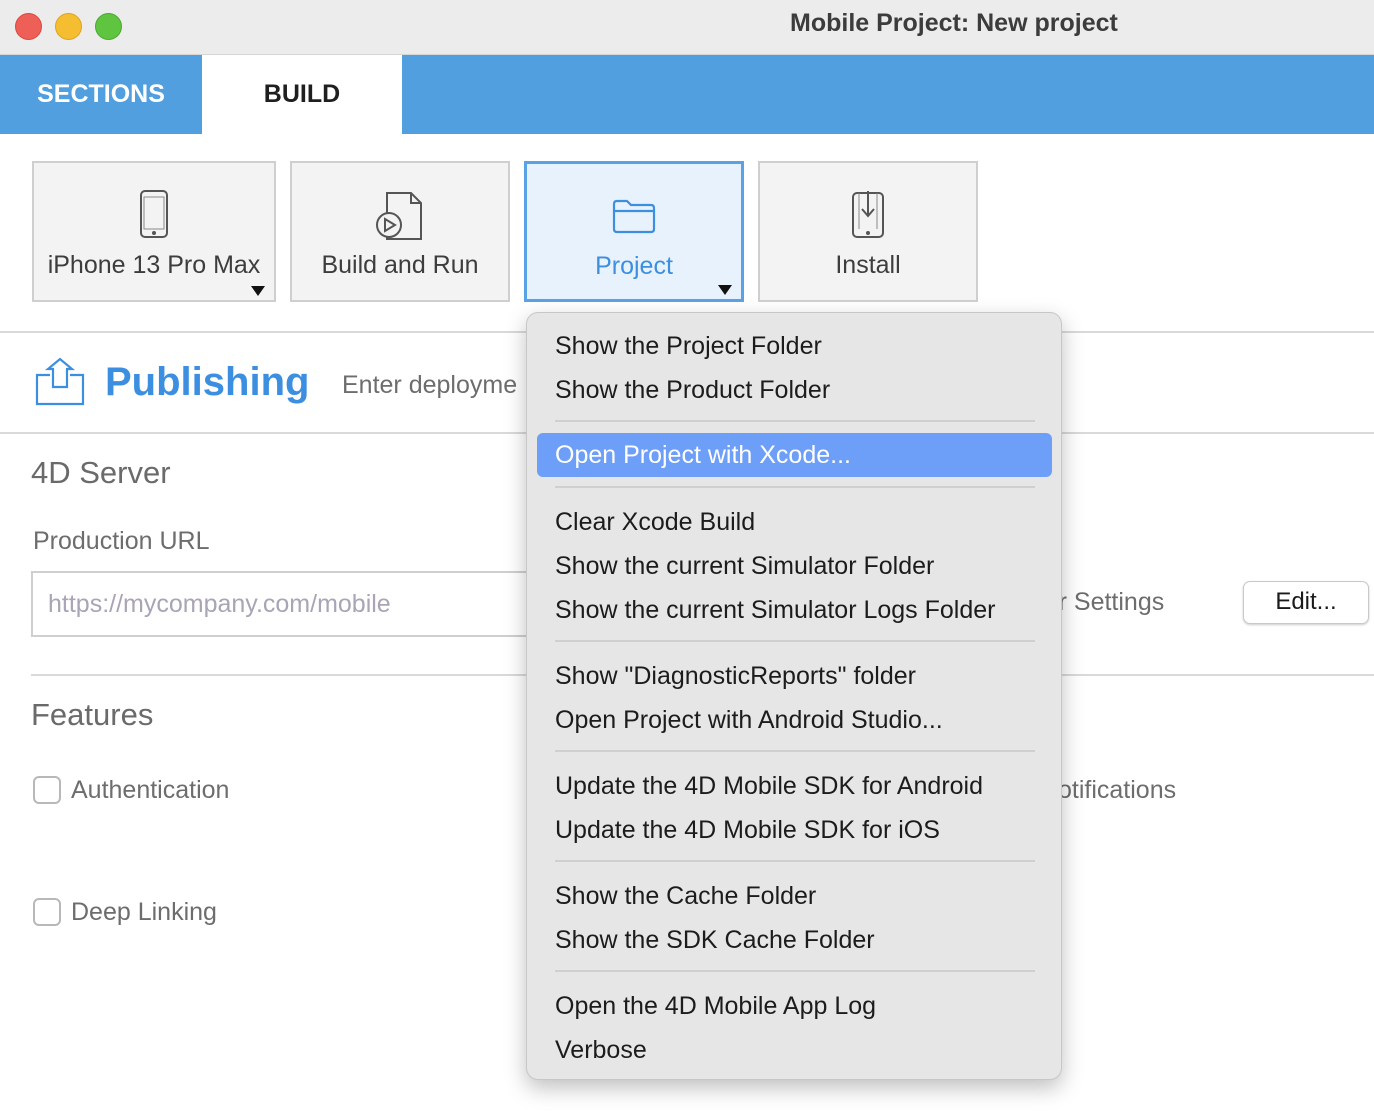 The width and height of the screenshot is (1374, 1114). I want to click on authentication-label: Authentication, so click(150, 790).